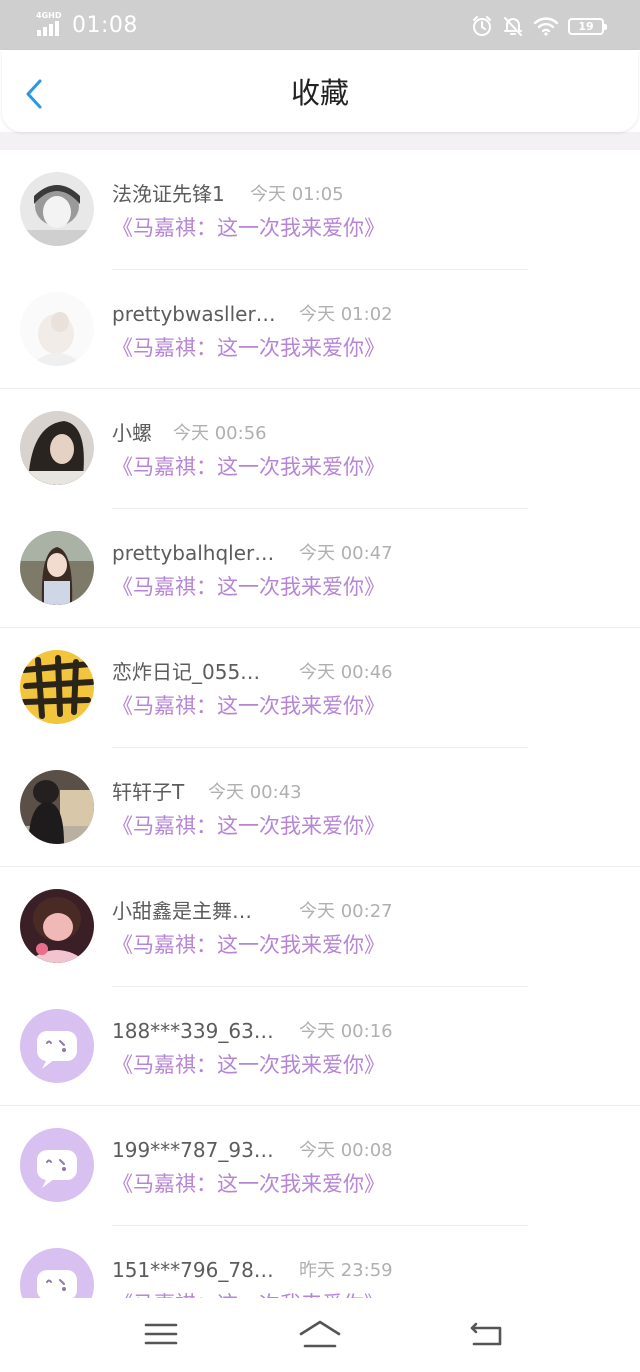 The height and width of the screenshot is (1372, 640). What do you see at coordinates (320, 25) in the screenshot?
I see `status-bar: 4GHD 01:08 19` at bounding box center [320, 25].